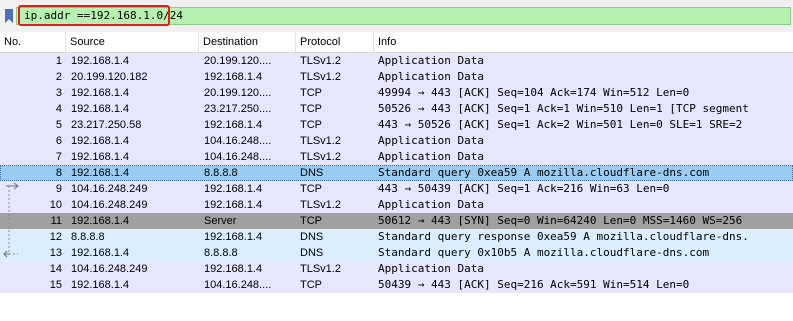 The width and height of the screenshot is (793, 321). I want to click on packet-source: 8.8.8.8, so click(88, 237).